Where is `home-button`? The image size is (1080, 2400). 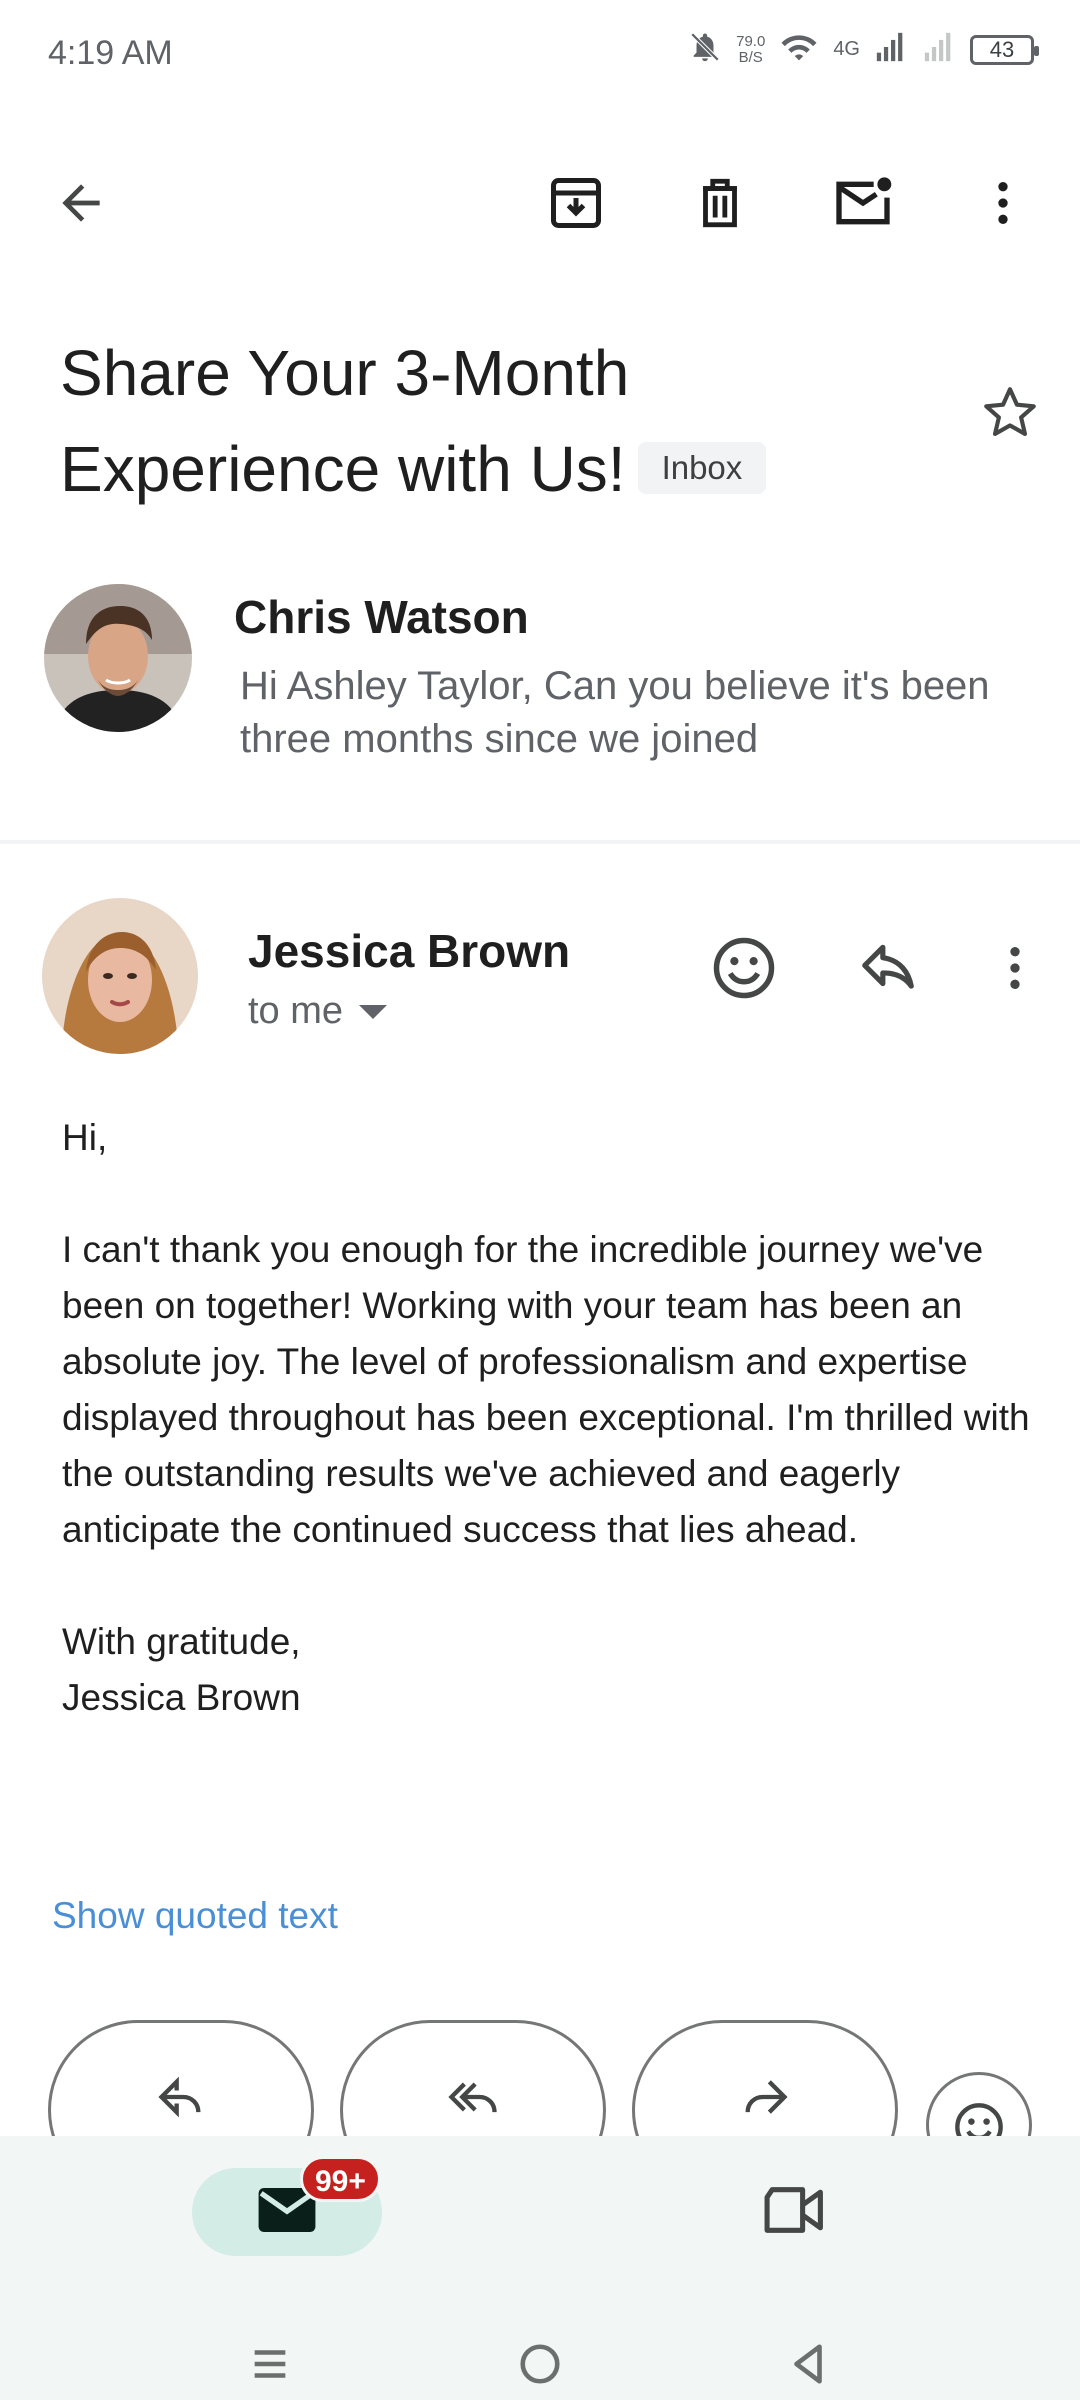
home-button is located at coordinates (540, 2366).